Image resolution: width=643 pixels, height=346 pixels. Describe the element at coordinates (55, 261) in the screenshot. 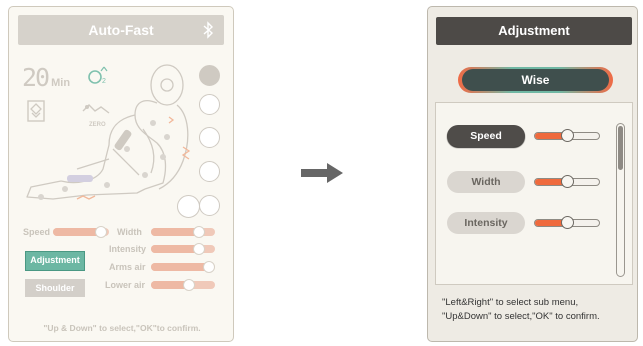

I see `adjustment-button: Adjustment` at that location.